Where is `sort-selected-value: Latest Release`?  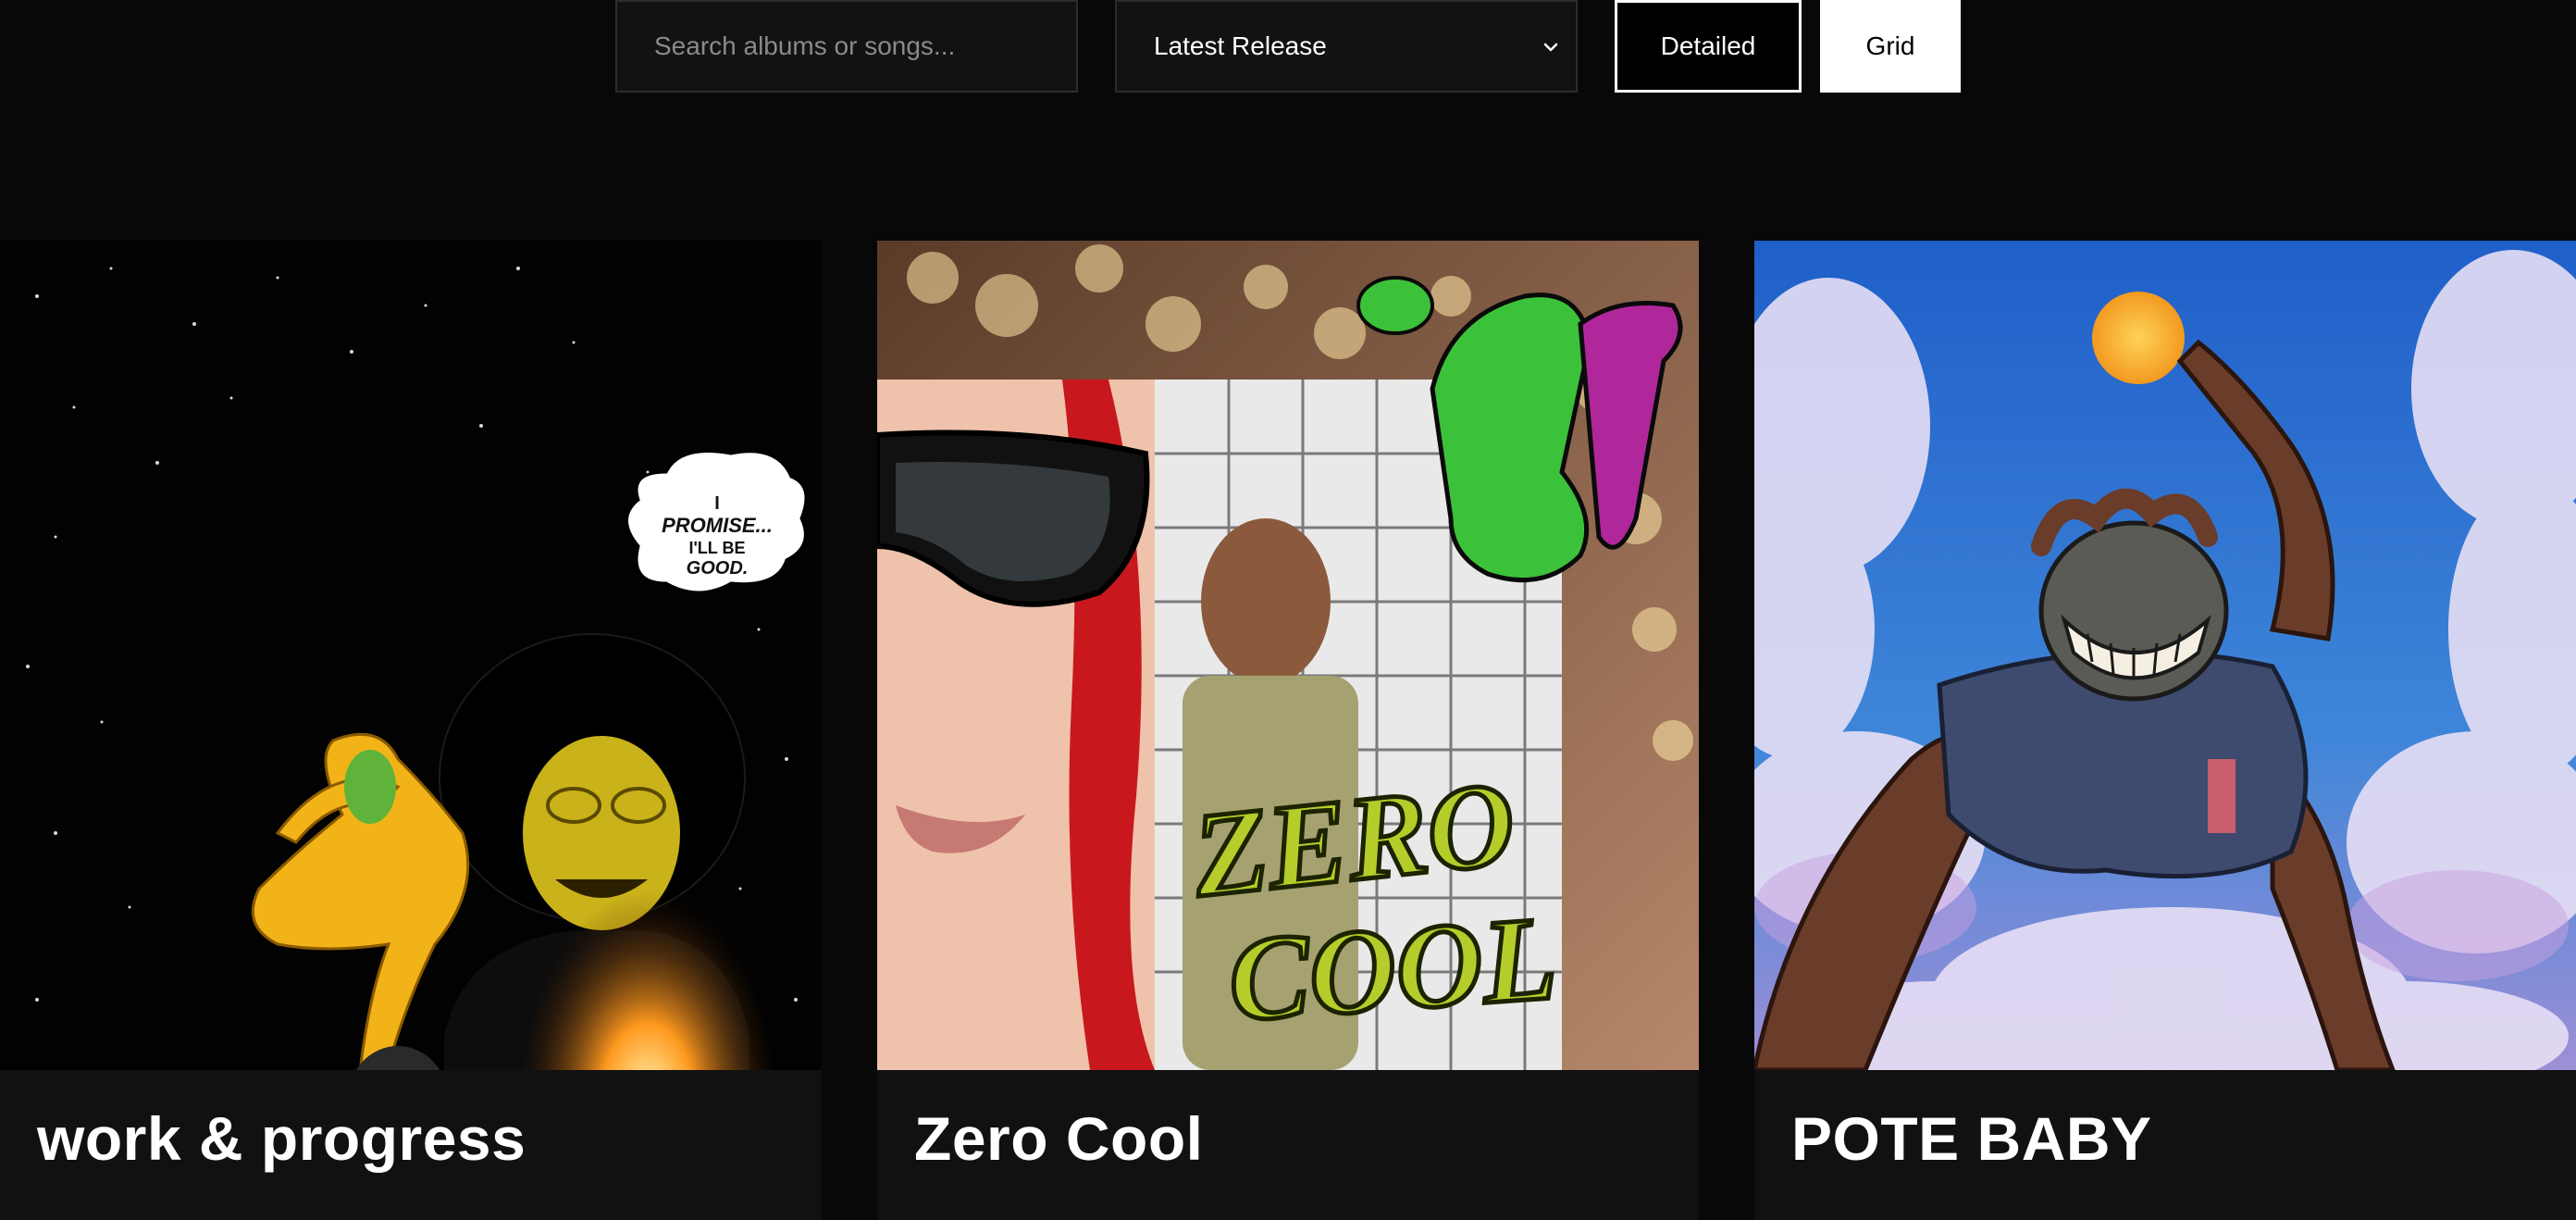
sort-selected-value: Latest Release is located at coordinates (1240, 45).